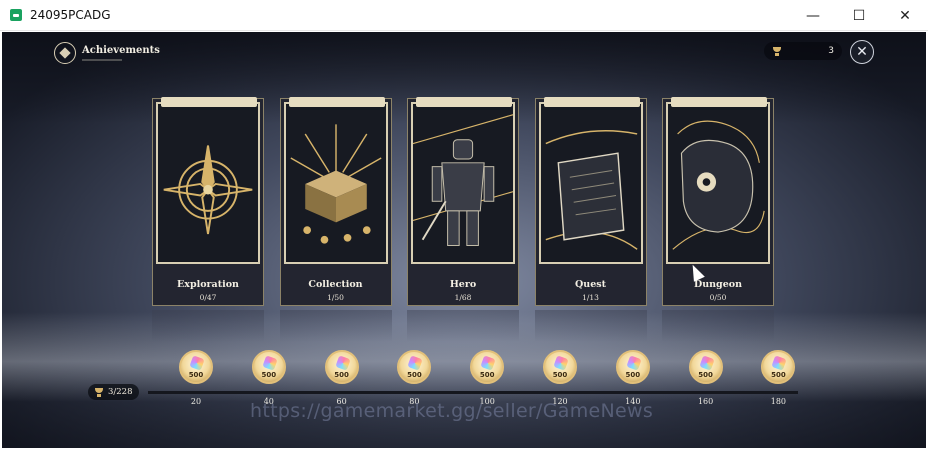 The height and width of the screenshot is (450, 928). I want to click on window-title: 24095PCADG, so click(70, 15).